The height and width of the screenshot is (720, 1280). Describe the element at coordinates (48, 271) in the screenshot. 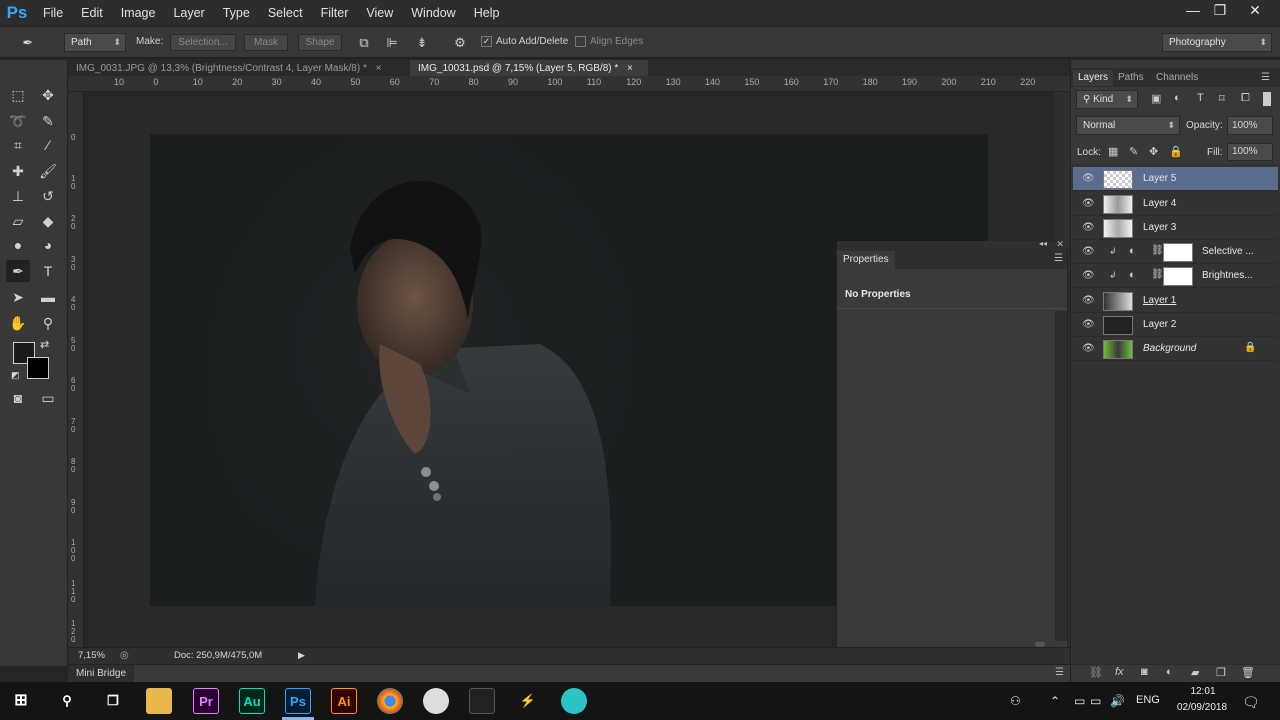

I see `type-tool-icon: T` at that location.